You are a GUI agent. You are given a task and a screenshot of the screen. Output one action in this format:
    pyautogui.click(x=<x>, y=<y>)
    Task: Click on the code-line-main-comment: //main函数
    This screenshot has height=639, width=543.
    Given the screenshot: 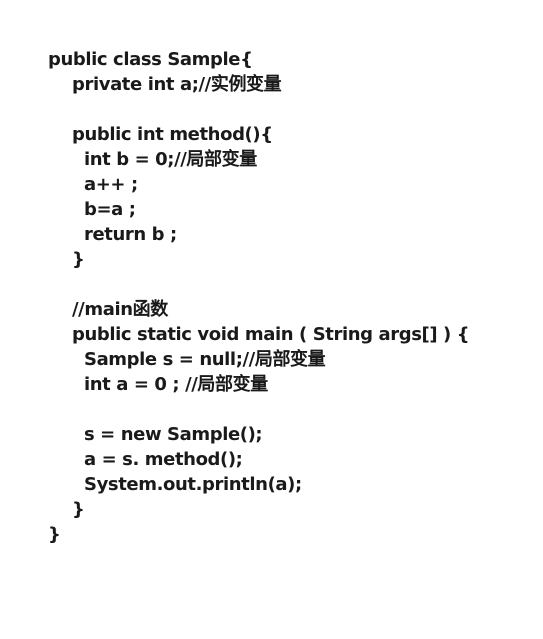 What is the action you would take?
    pyautogui.click(x=120, y=309)
    